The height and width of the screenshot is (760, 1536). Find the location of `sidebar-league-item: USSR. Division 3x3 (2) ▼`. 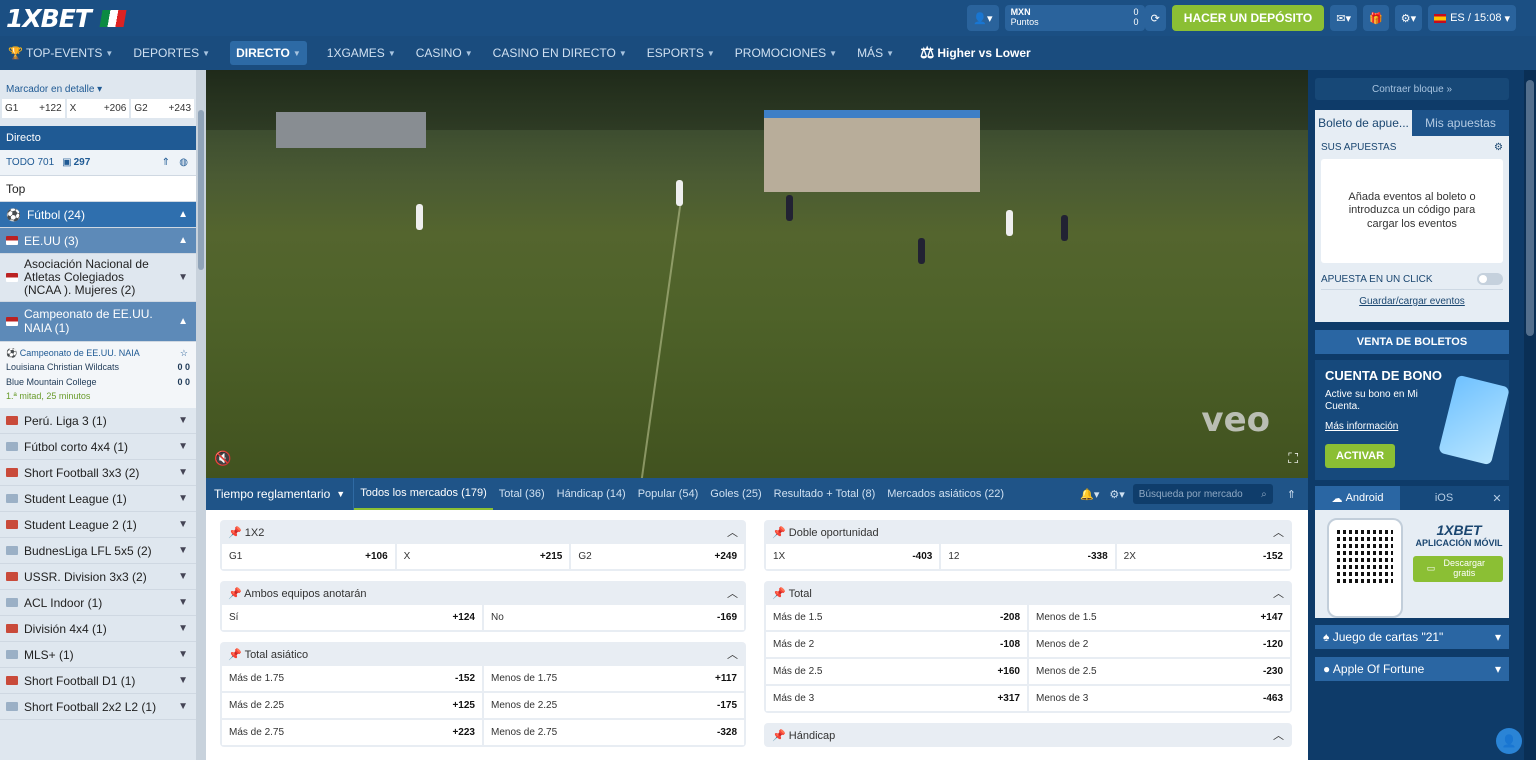

sidebar-league-item: USSR. Division 3x3 (2) ▼ is located at coordinates (98, 577).